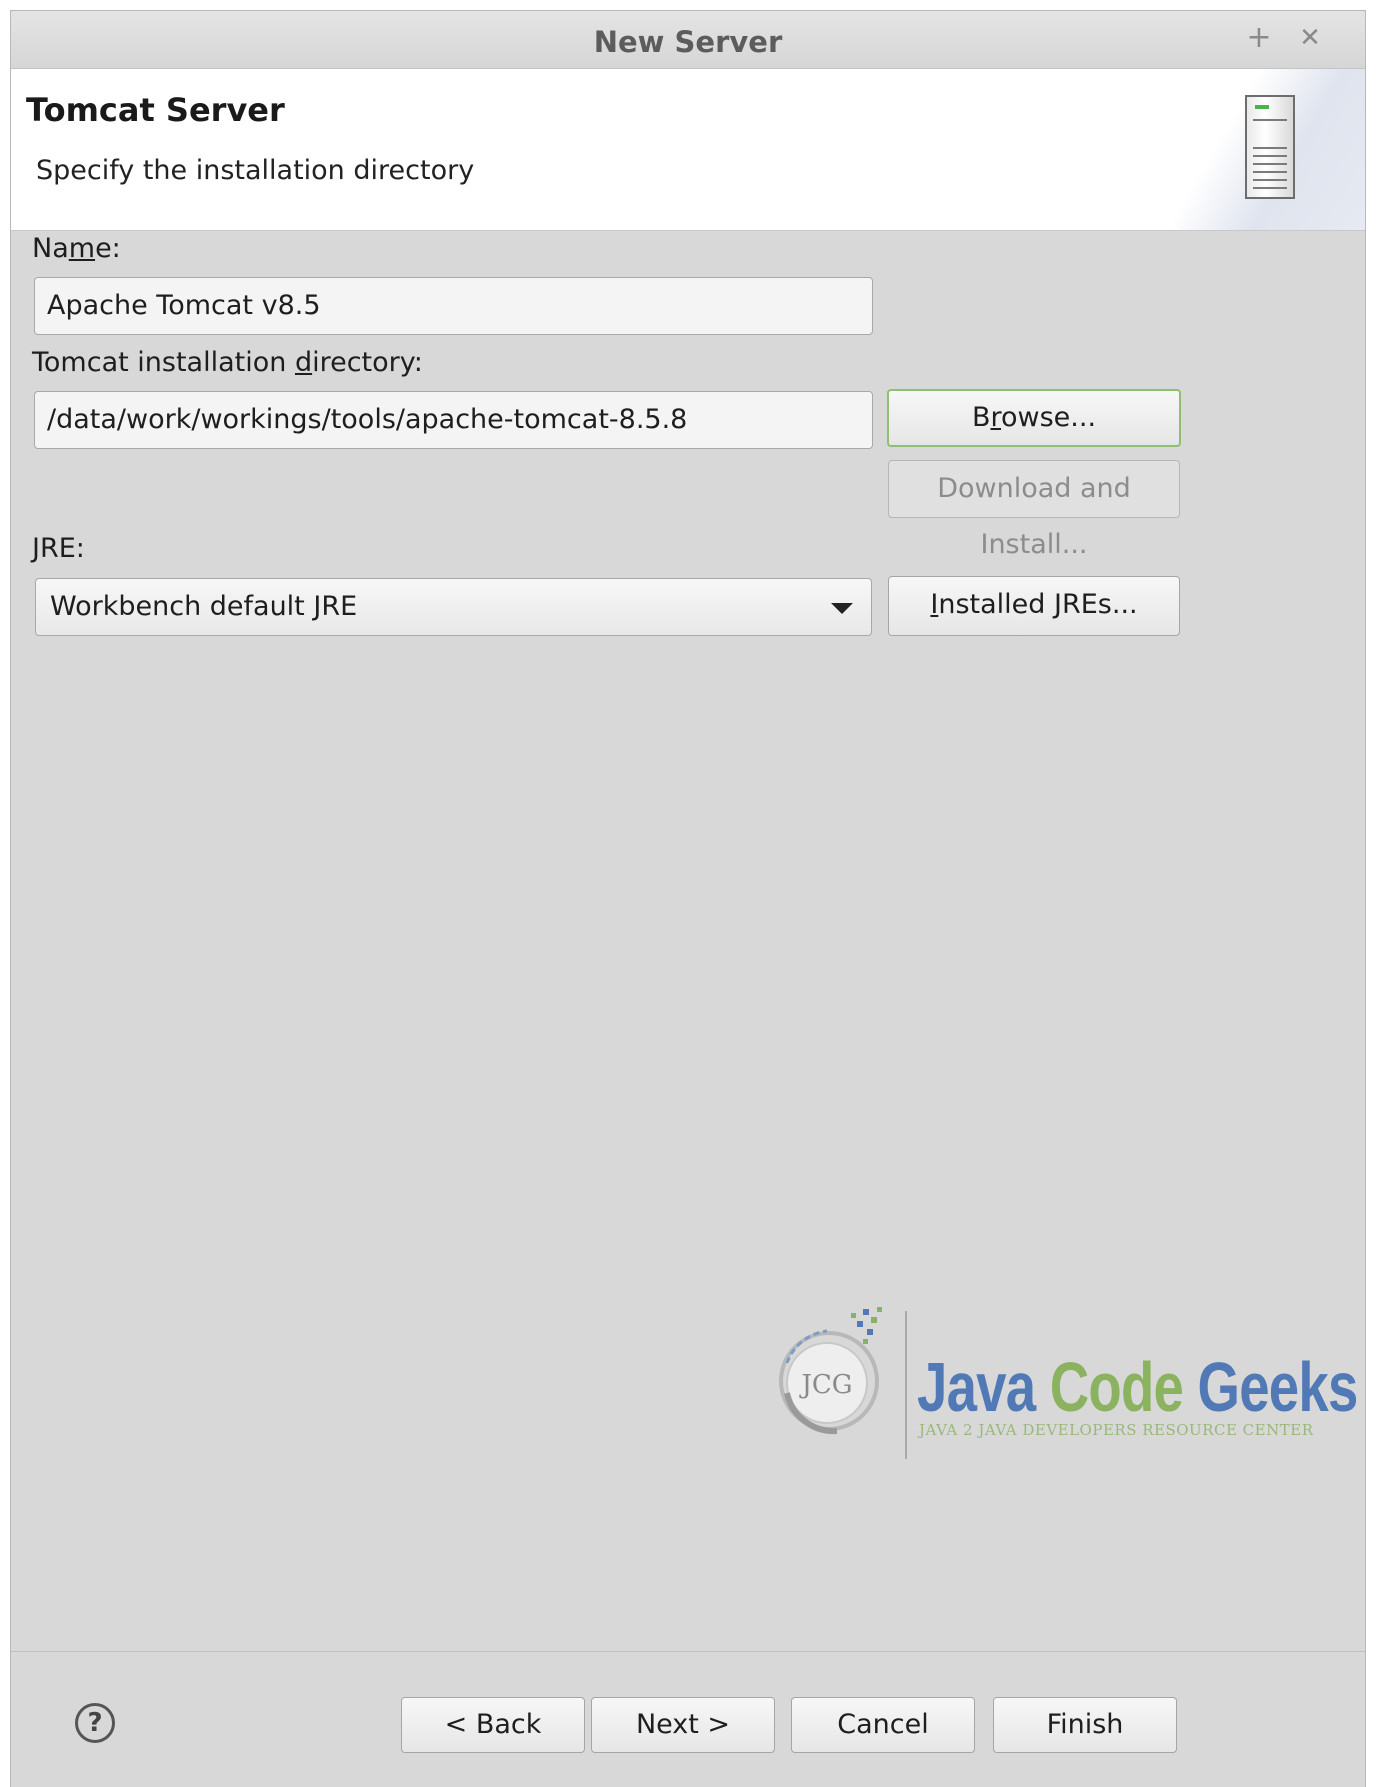 This screenshot has width=1376, height=1787. What do you see at coordinates (493, 1725) in the screenshot?
I see `back-button: < Back` at bounding box center [493, 1725].